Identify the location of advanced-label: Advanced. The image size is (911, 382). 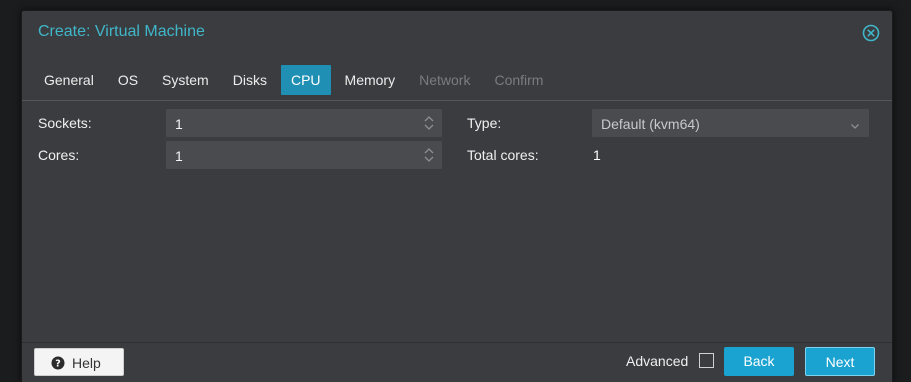
(657, 361).